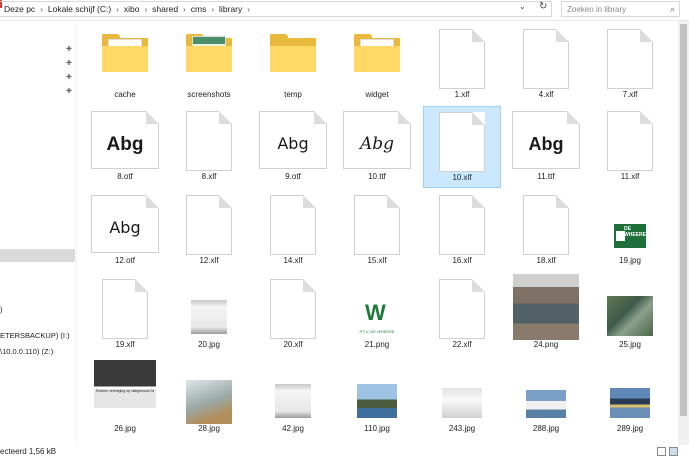 Image resolution: width=689 pixels, height=459 pixels. Describe the element at coordinates (377, 65) in the screenshot. I see `file-item: widget` at that location.